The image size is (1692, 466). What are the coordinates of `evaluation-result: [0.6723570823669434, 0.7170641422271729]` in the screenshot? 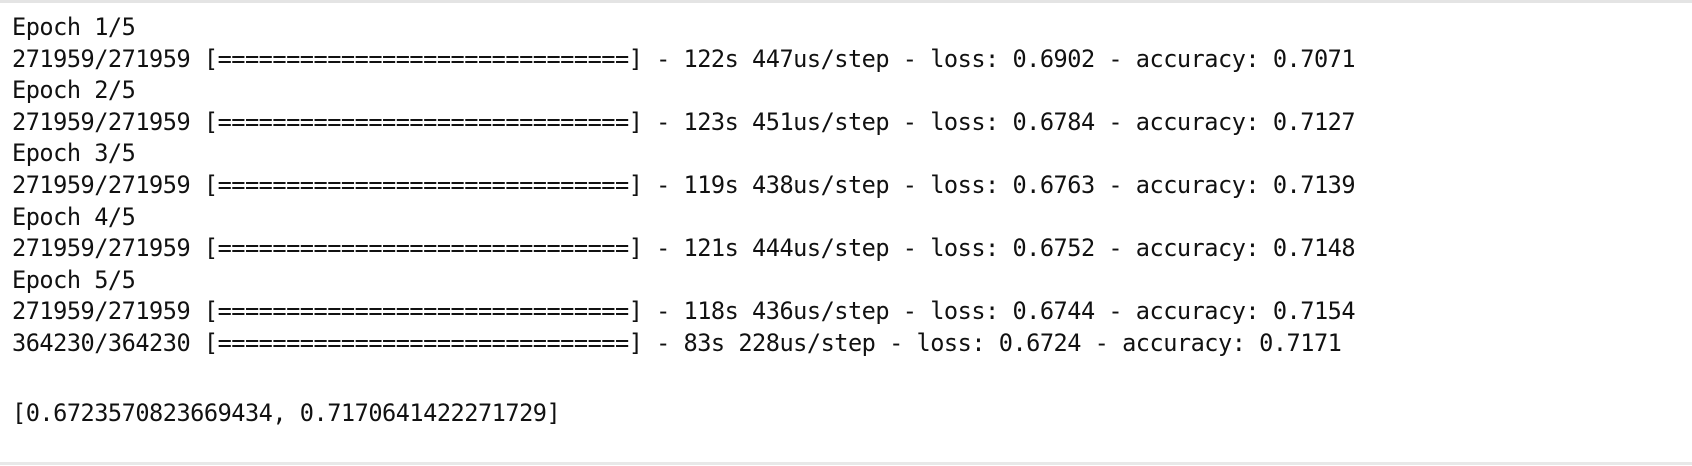 It's located at (286, 413).